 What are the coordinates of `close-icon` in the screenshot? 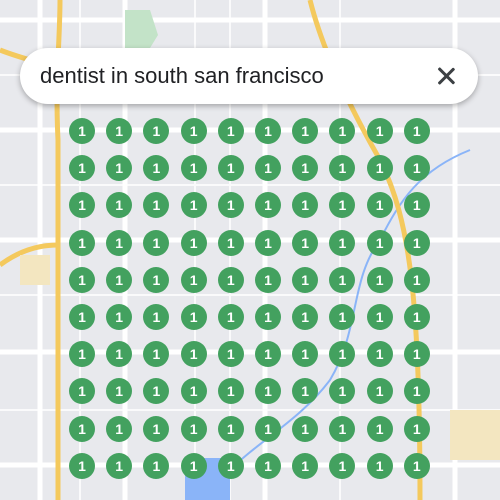 It's located at (446, 76).